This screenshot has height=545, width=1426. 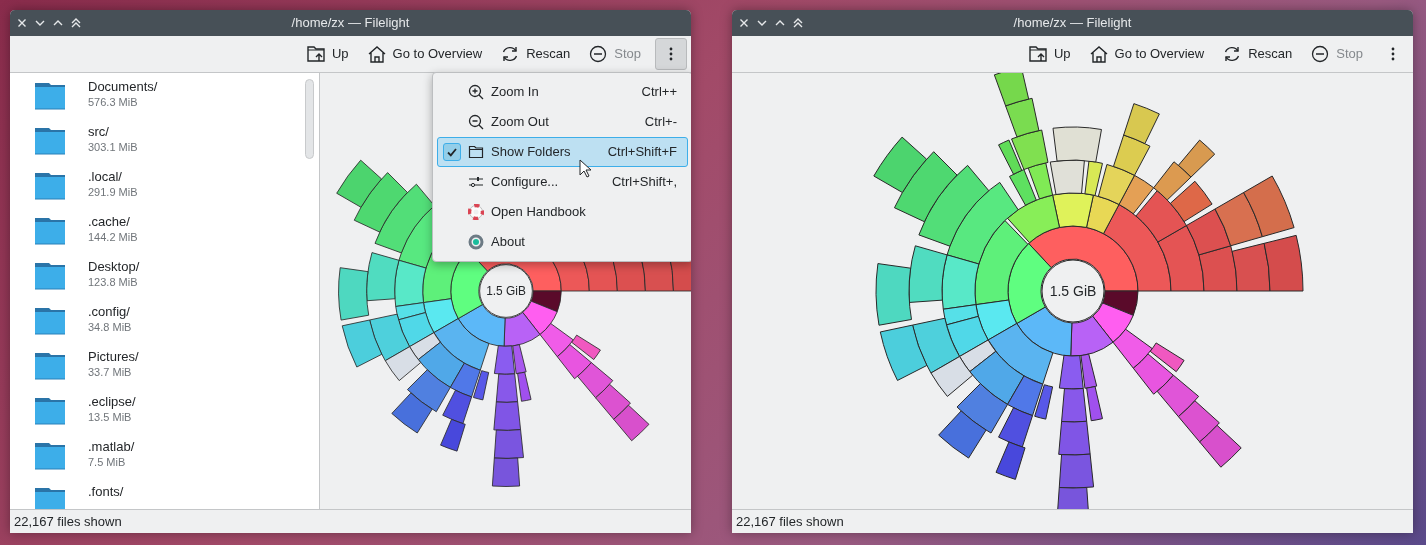 I want to click on folder-list-item: .fonts/, so click(x=155, y=493).